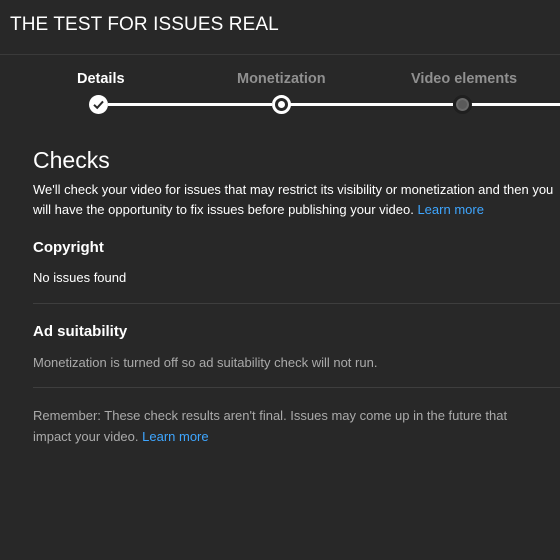  What do you see at coordinates (68, 247) in the screenshot?
I see `copyright-heading: Copyright` at bounding box center [68, 247].